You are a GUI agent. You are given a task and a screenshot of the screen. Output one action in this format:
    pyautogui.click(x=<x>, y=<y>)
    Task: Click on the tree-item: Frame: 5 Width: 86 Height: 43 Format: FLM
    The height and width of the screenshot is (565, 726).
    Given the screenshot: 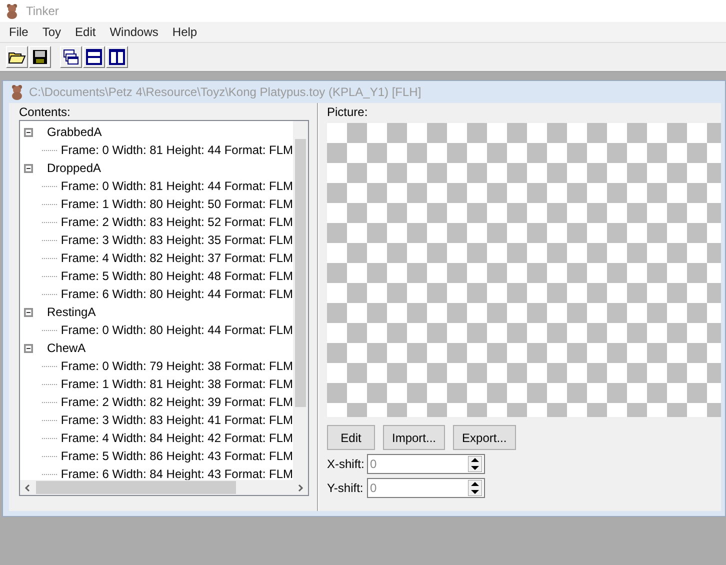 What is the action you would take?
    pyautogui.click(x=176, y=456)
    